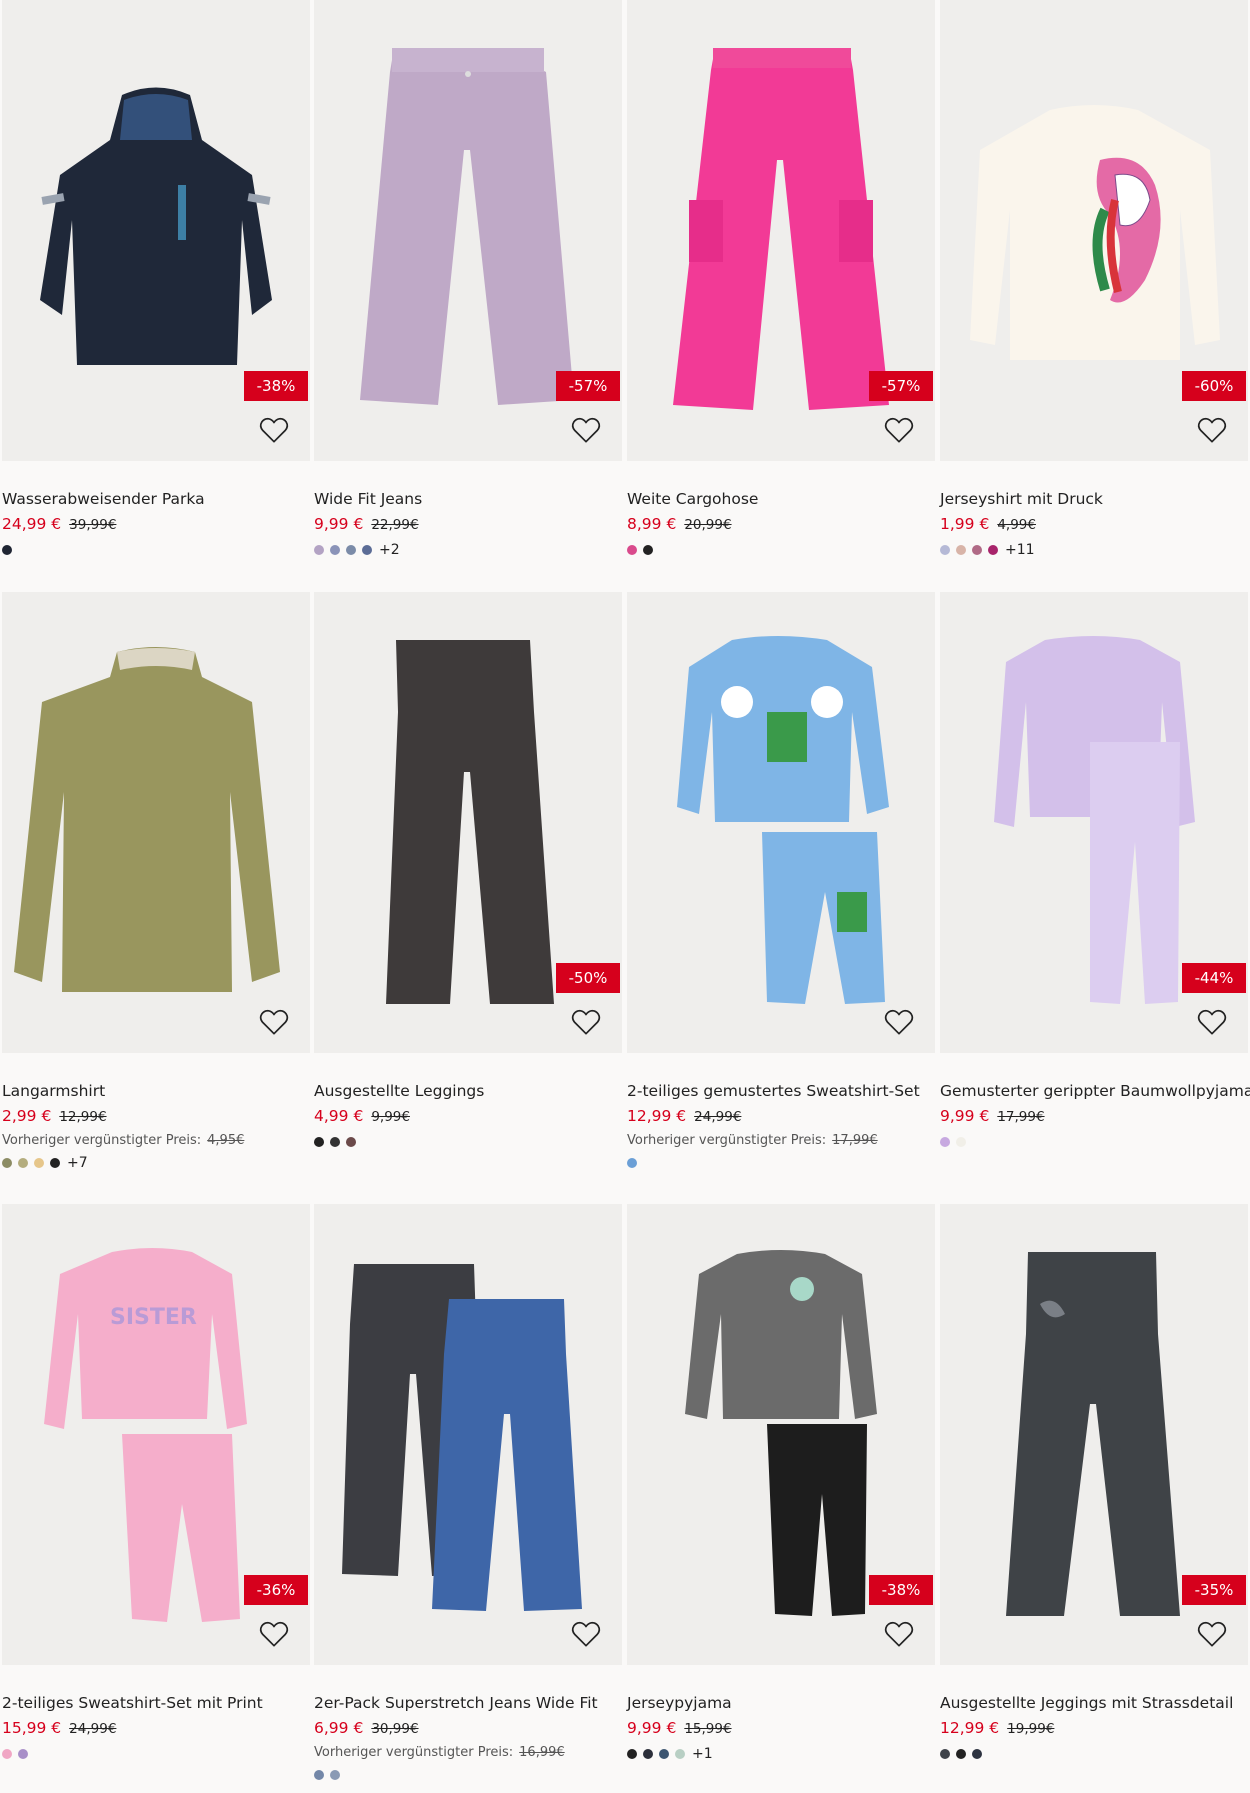 Image resolution: width=1250 pixels, height=1793 pixels. Describe the element at coordinates (414, 1752) in the screenshot. I see `previous-price-label: Vorheriger vergünstigter Preis:` at that location.